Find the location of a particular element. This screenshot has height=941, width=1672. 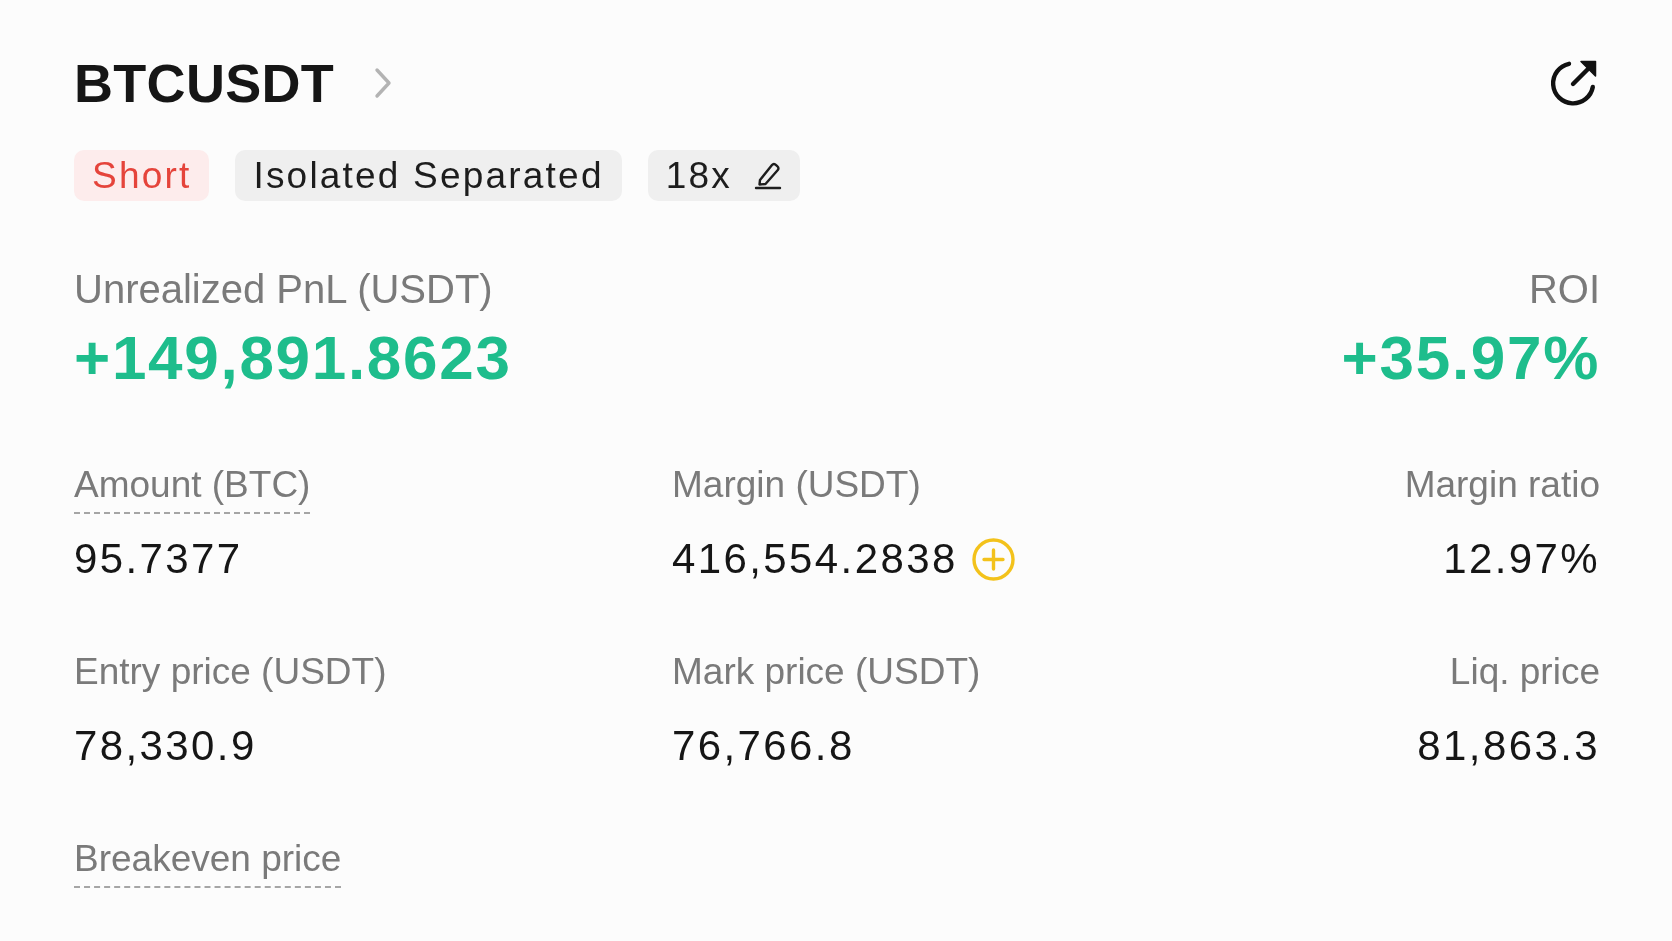

stat-label: Amount (BTC) is located at coordinates (192, 489).